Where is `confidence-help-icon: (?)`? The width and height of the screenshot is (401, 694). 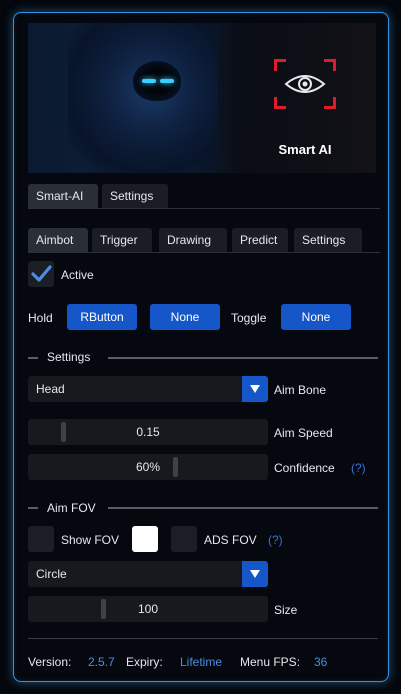 confidence-help-icon: (?) is located at coordinates (358, 468).